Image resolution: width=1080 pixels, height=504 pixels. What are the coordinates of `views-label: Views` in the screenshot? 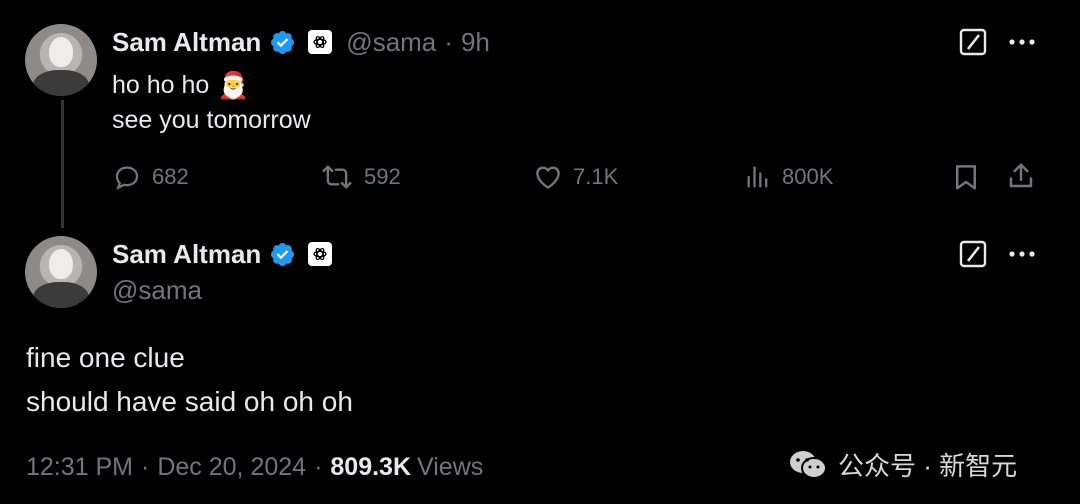 It's located at (450, 467).